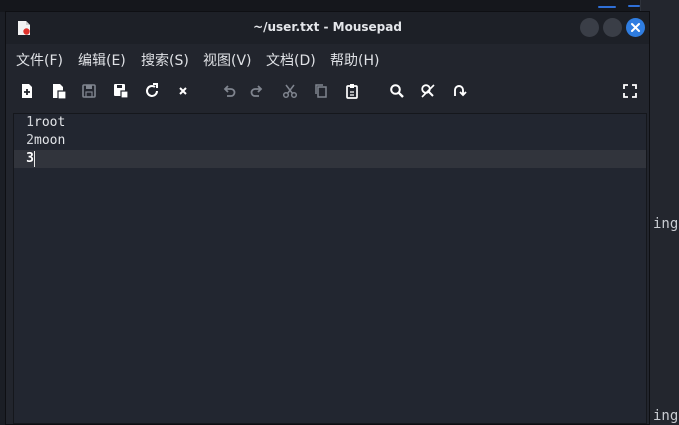 The width and height of the screenshot is (679, 425). What do you see at coordinates (183, 91) in the screenshot?
I see `close-tab-icon` at bounding box center [183, 91].